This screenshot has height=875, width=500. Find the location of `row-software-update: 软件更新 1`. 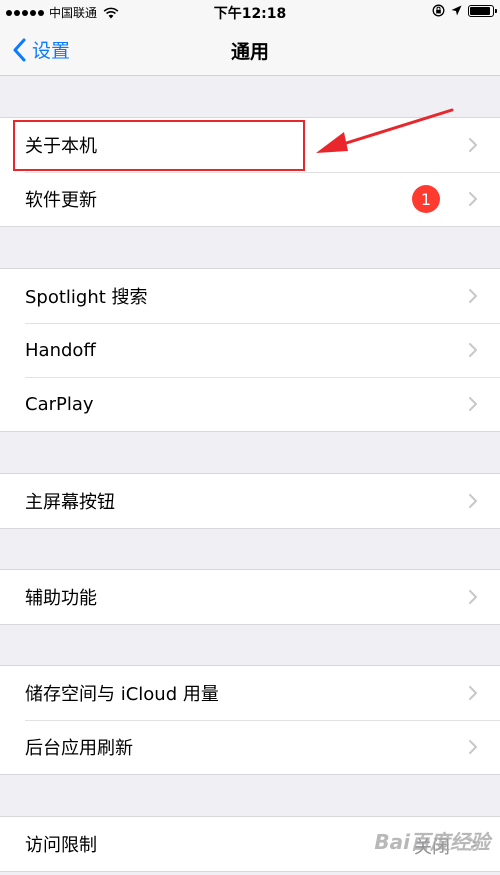

row-software-update: 软件更新 1 is located at coordinates (250, 199).